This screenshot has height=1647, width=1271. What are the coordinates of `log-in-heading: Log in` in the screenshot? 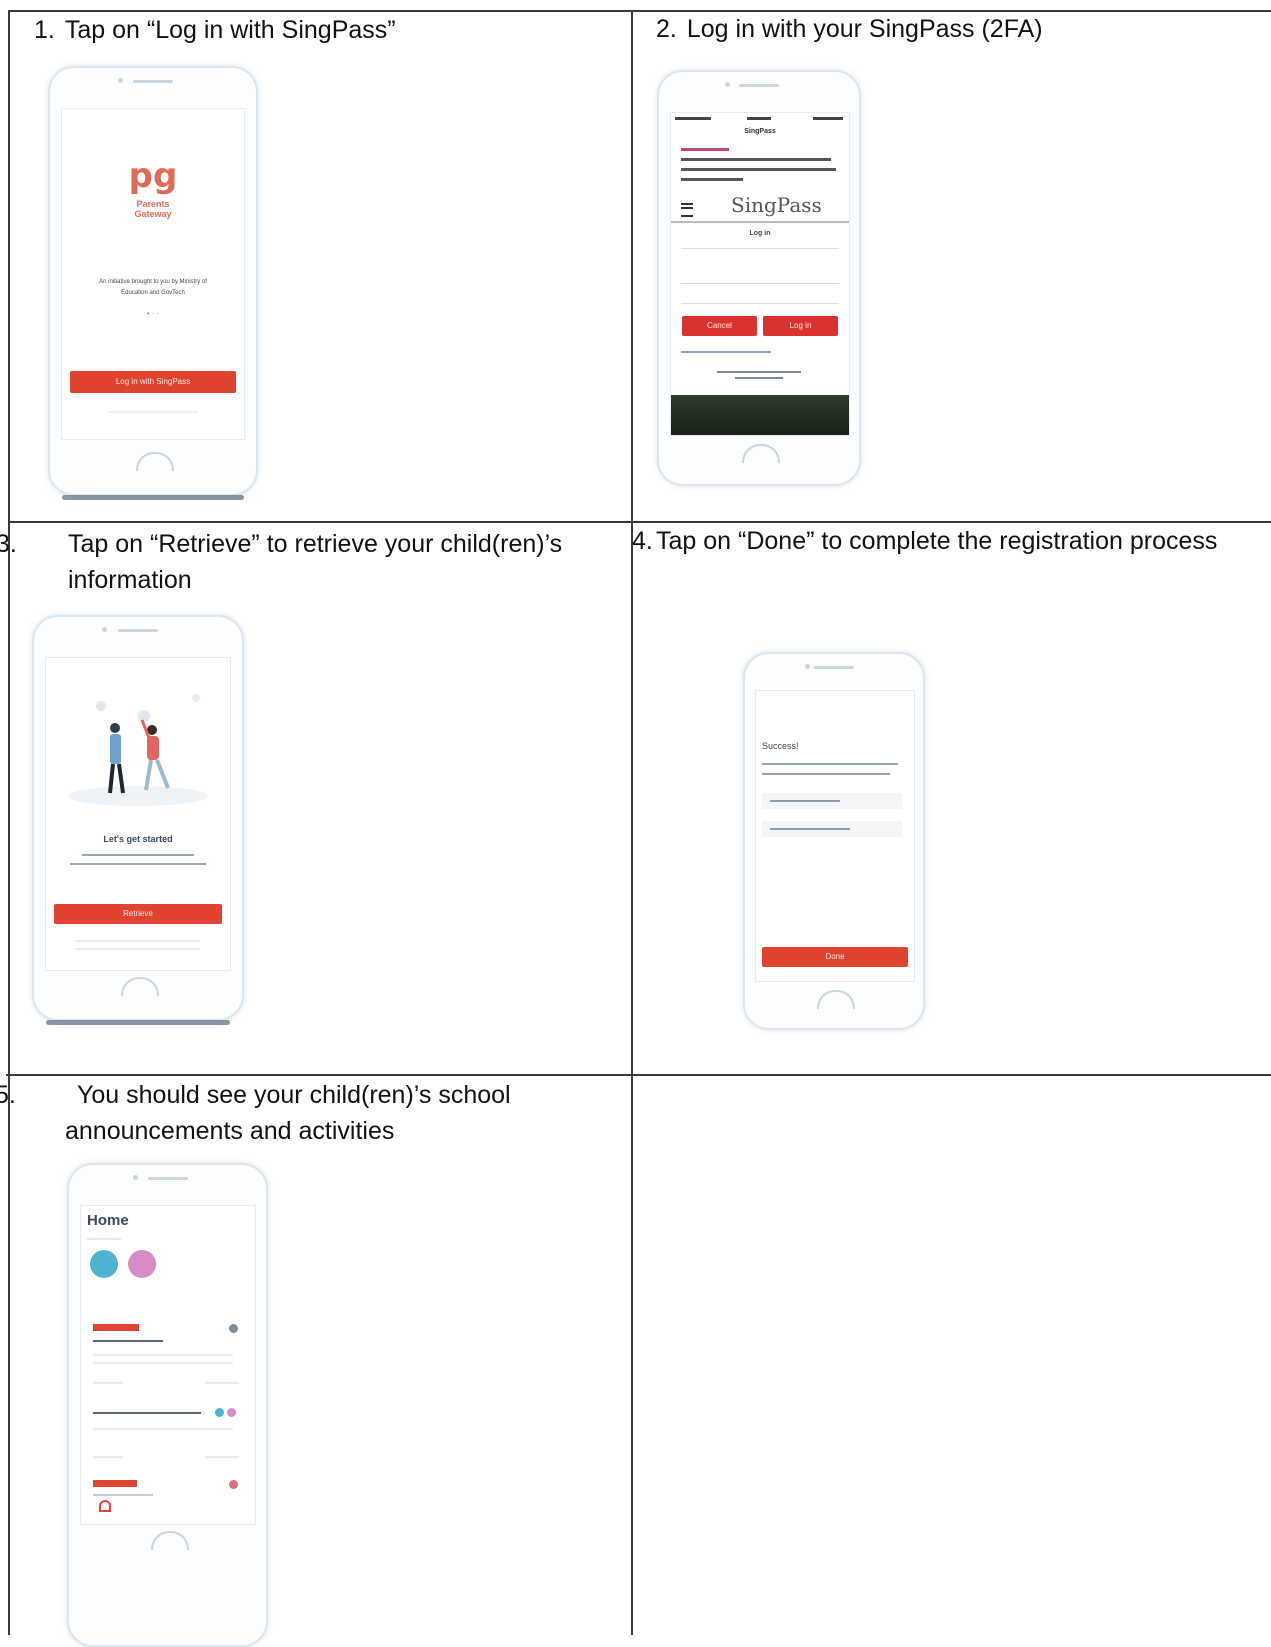 It's located at (760, 233).